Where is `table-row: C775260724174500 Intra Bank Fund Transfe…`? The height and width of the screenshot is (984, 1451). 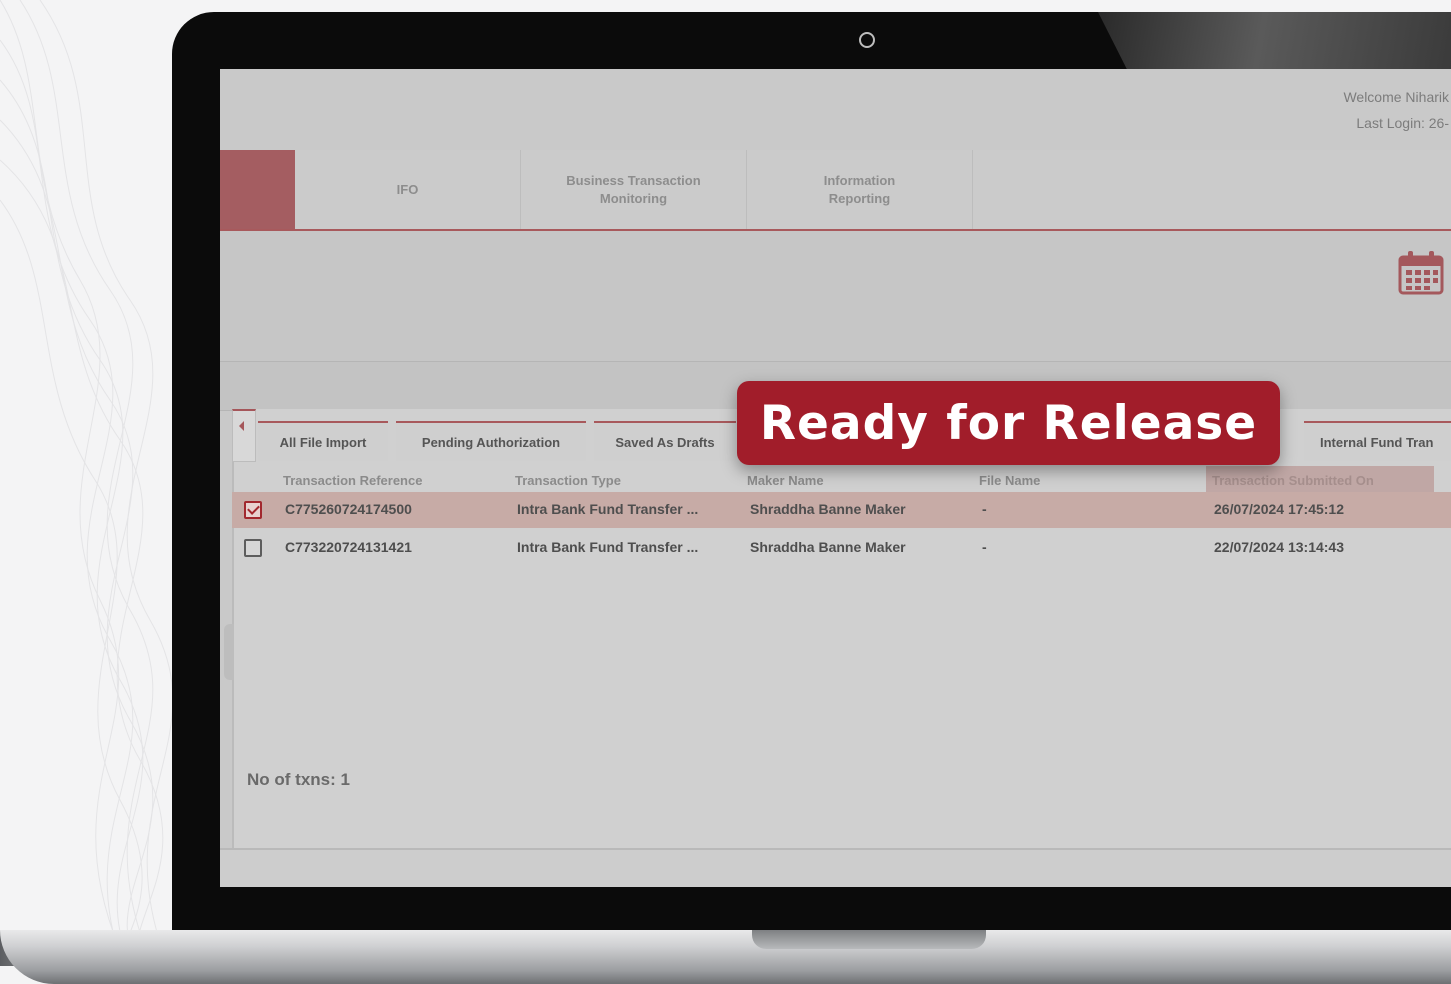 table-row: C775260724174500 Intra Bank Fund Transfe… is located at coordinates (841, 510).